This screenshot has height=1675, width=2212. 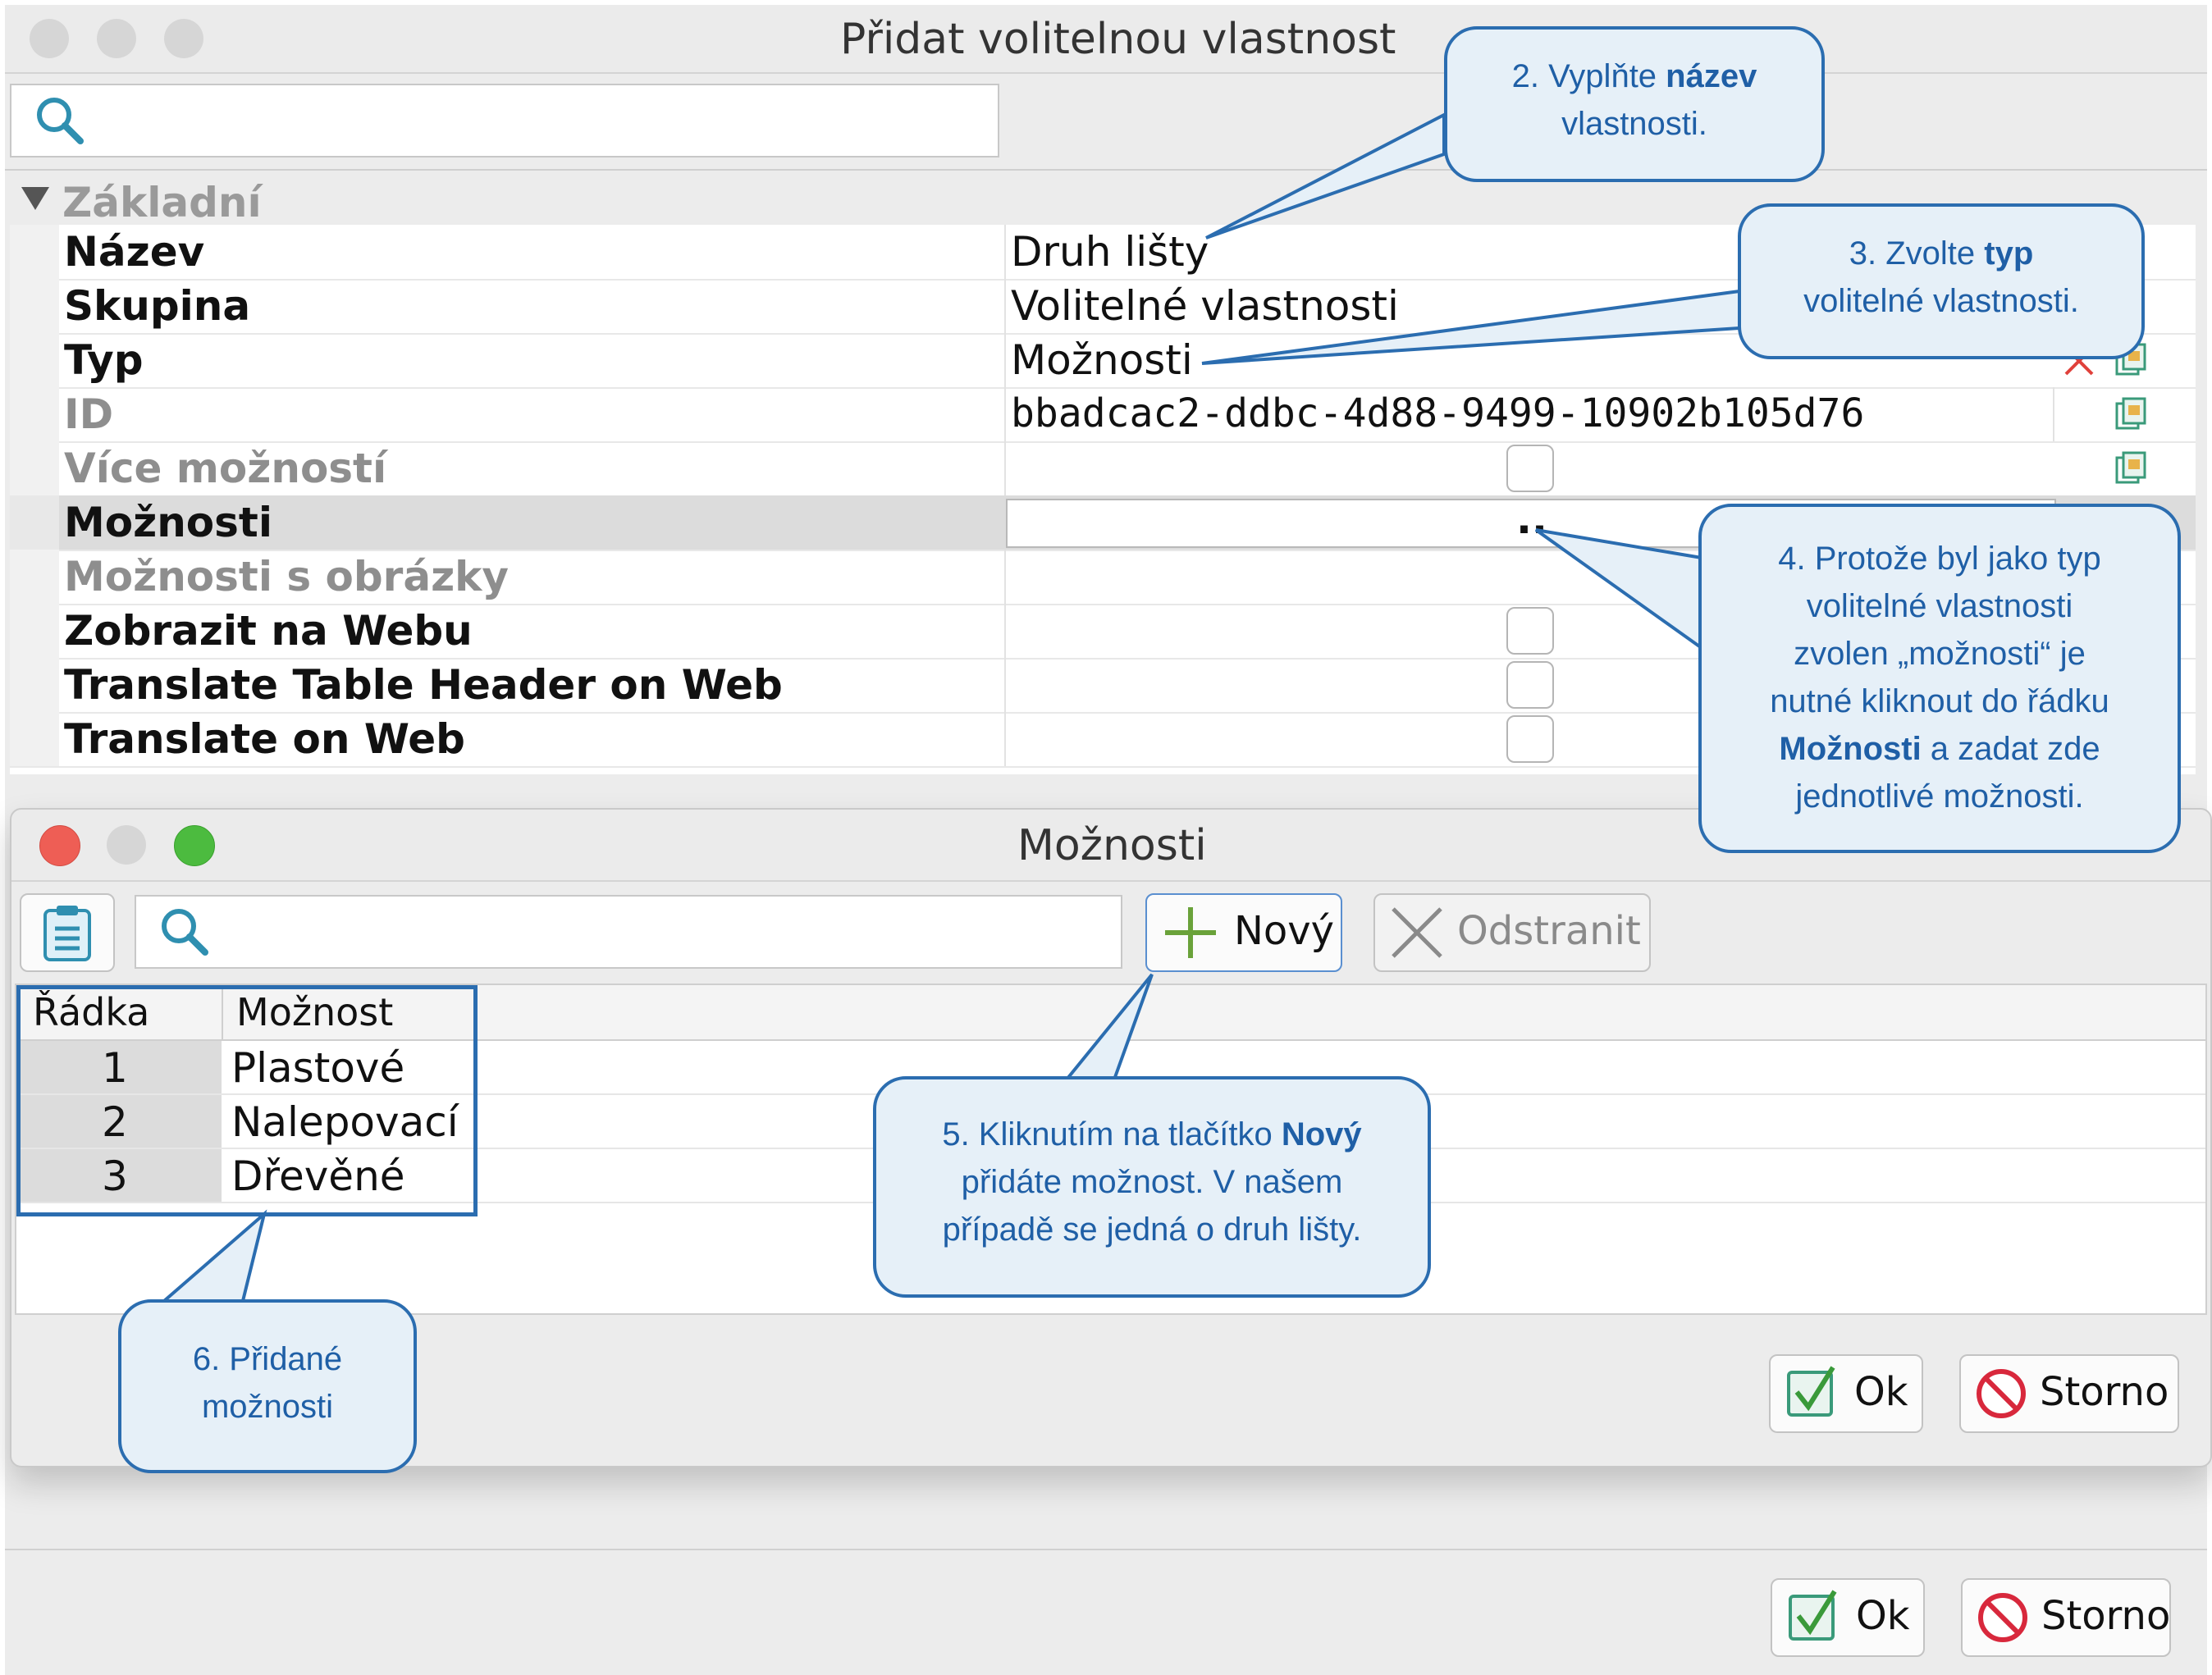 What do you see at coordinates (1112, 1134) in the screenshot?
I see `callout-text: 5. Kliknutím na tlačítko` at bounding box center [1112, 1134].